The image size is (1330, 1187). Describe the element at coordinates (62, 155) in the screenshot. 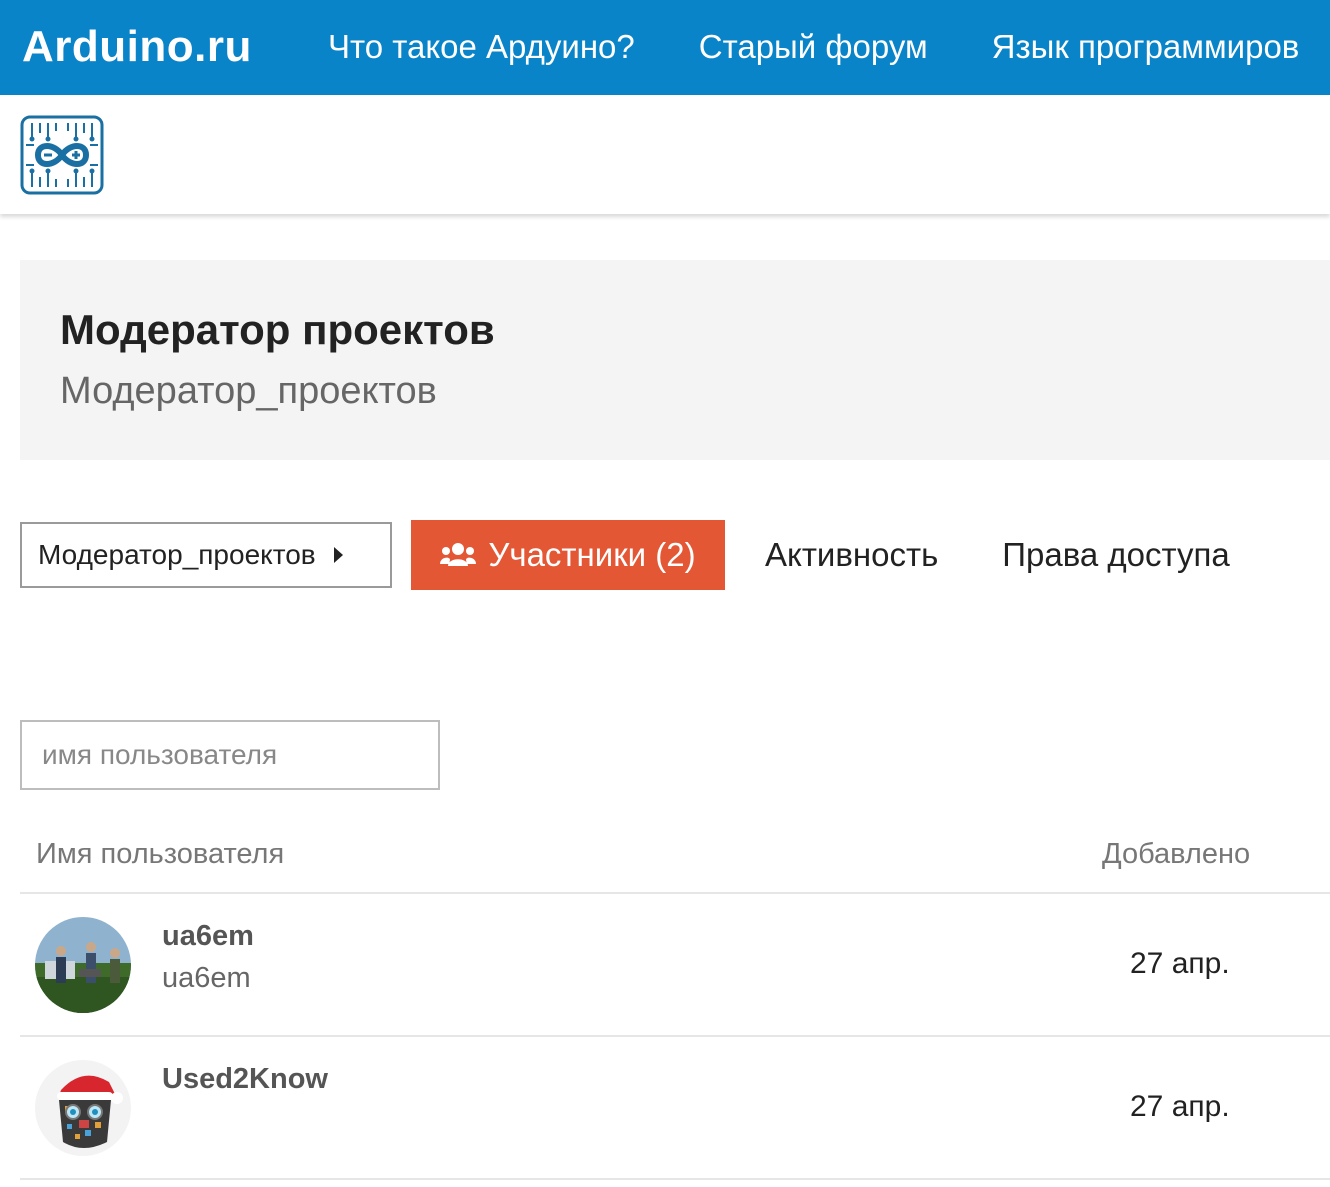

I see `arduino-logo-icon` at that location.